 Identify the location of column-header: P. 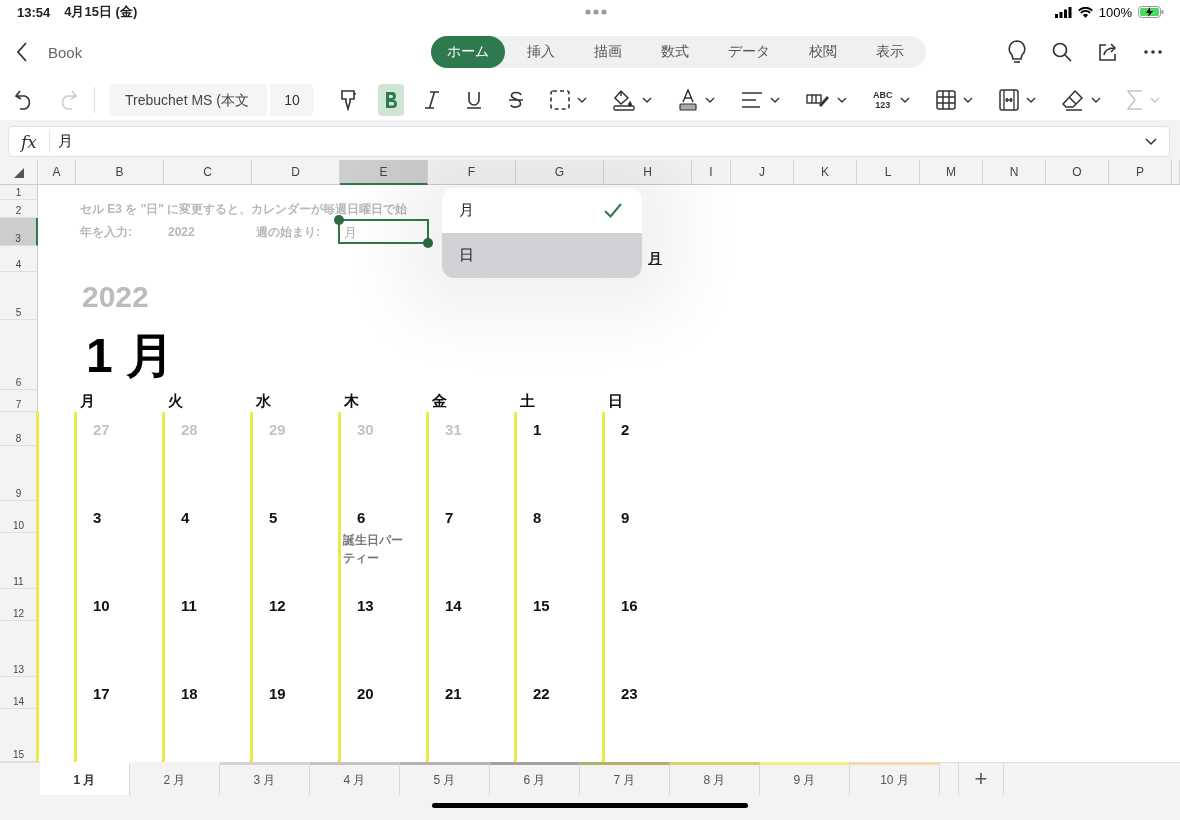
(1140, 172).